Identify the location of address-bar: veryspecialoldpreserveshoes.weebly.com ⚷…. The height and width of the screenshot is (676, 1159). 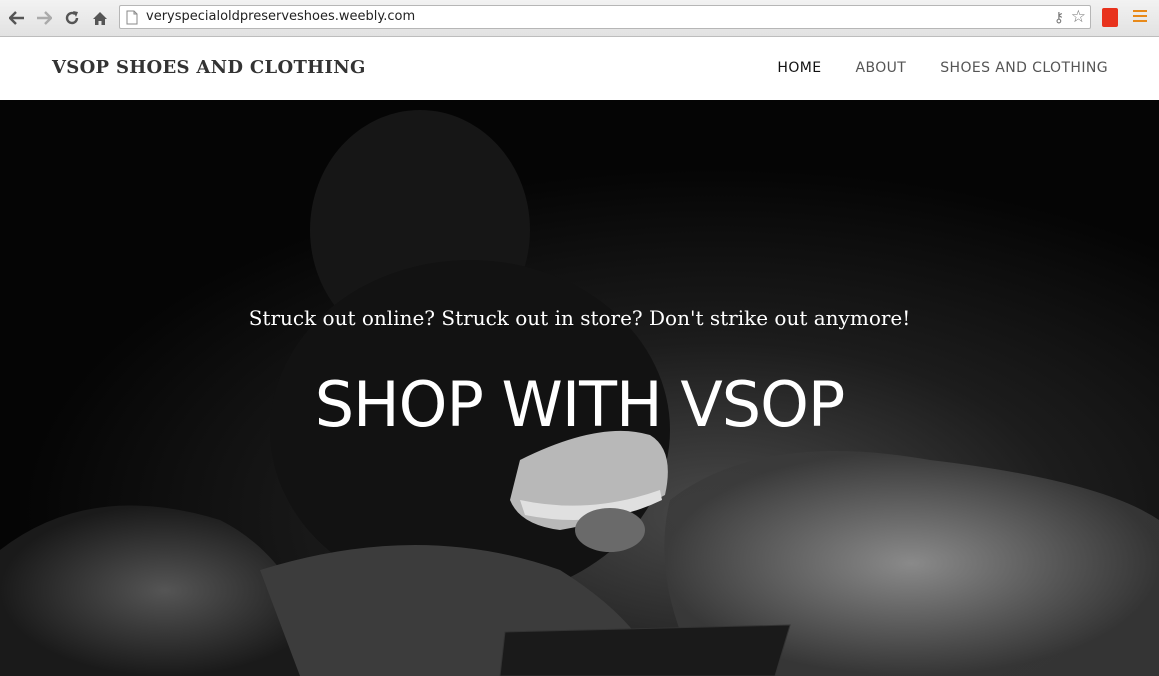
(605, 17).